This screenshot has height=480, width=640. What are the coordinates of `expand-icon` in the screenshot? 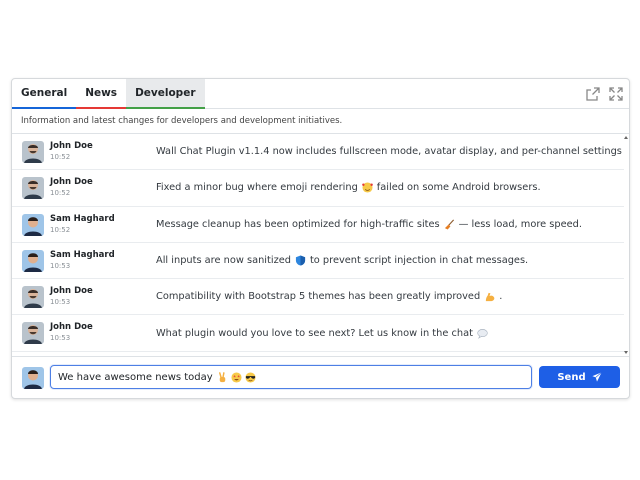 It's located at (616, 94).